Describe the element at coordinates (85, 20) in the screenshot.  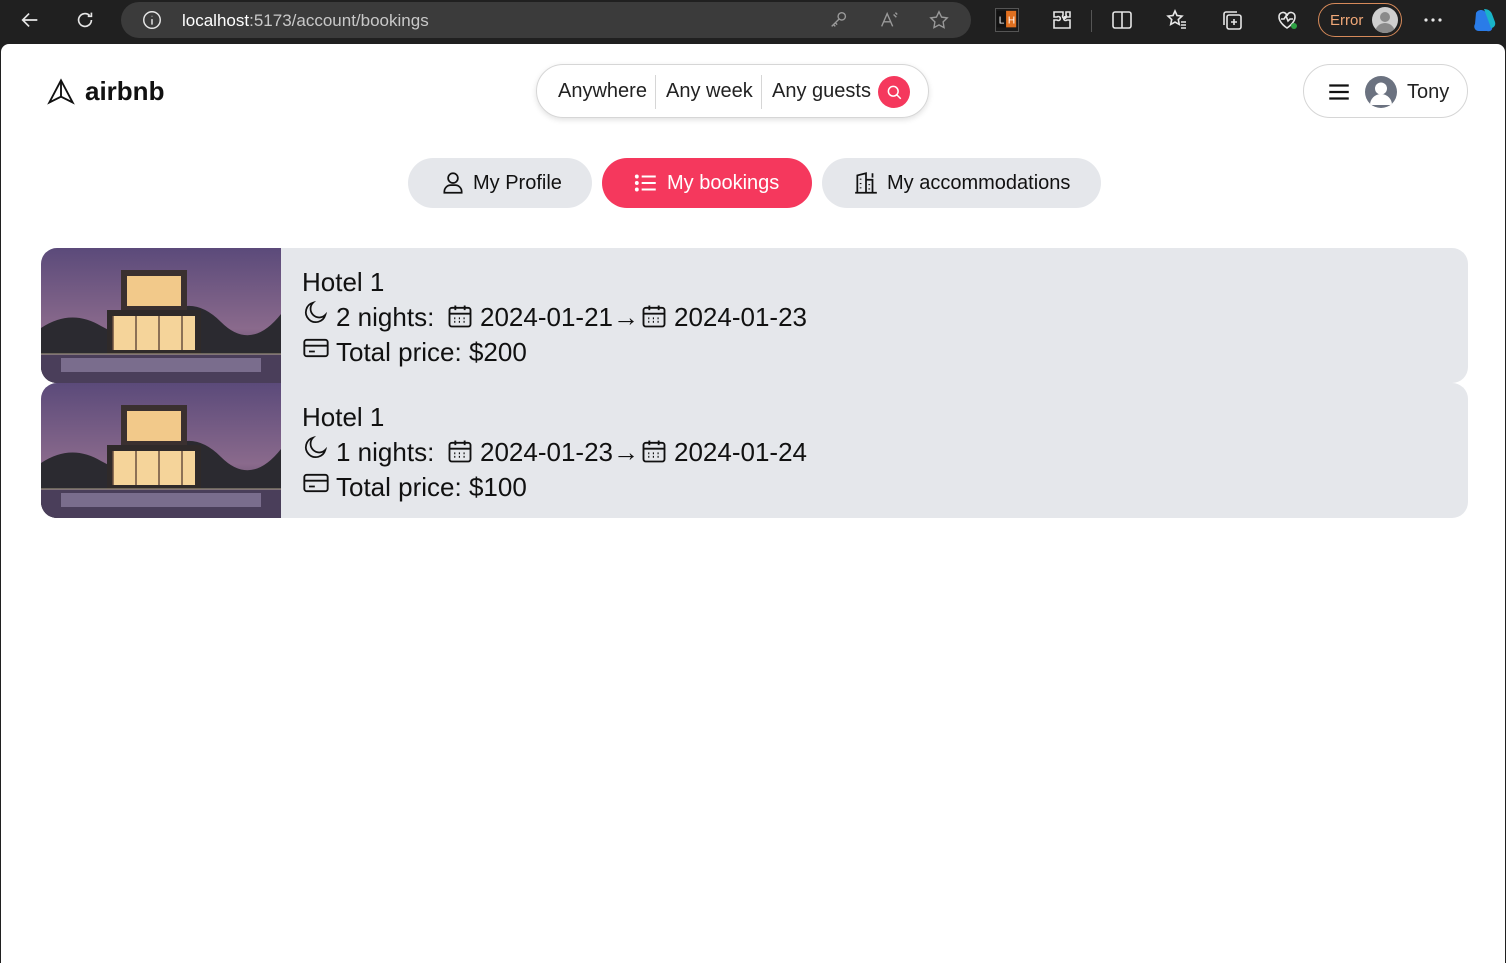
I see `refresh-icon` at that location.